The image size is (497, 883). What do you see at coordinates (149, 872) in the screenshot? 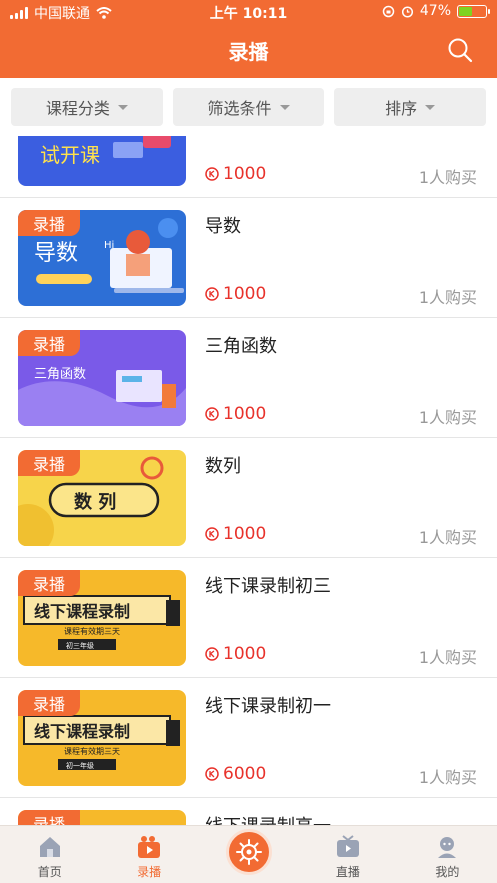
I see `tab-label: 录播` at bounding box center [149, 872].